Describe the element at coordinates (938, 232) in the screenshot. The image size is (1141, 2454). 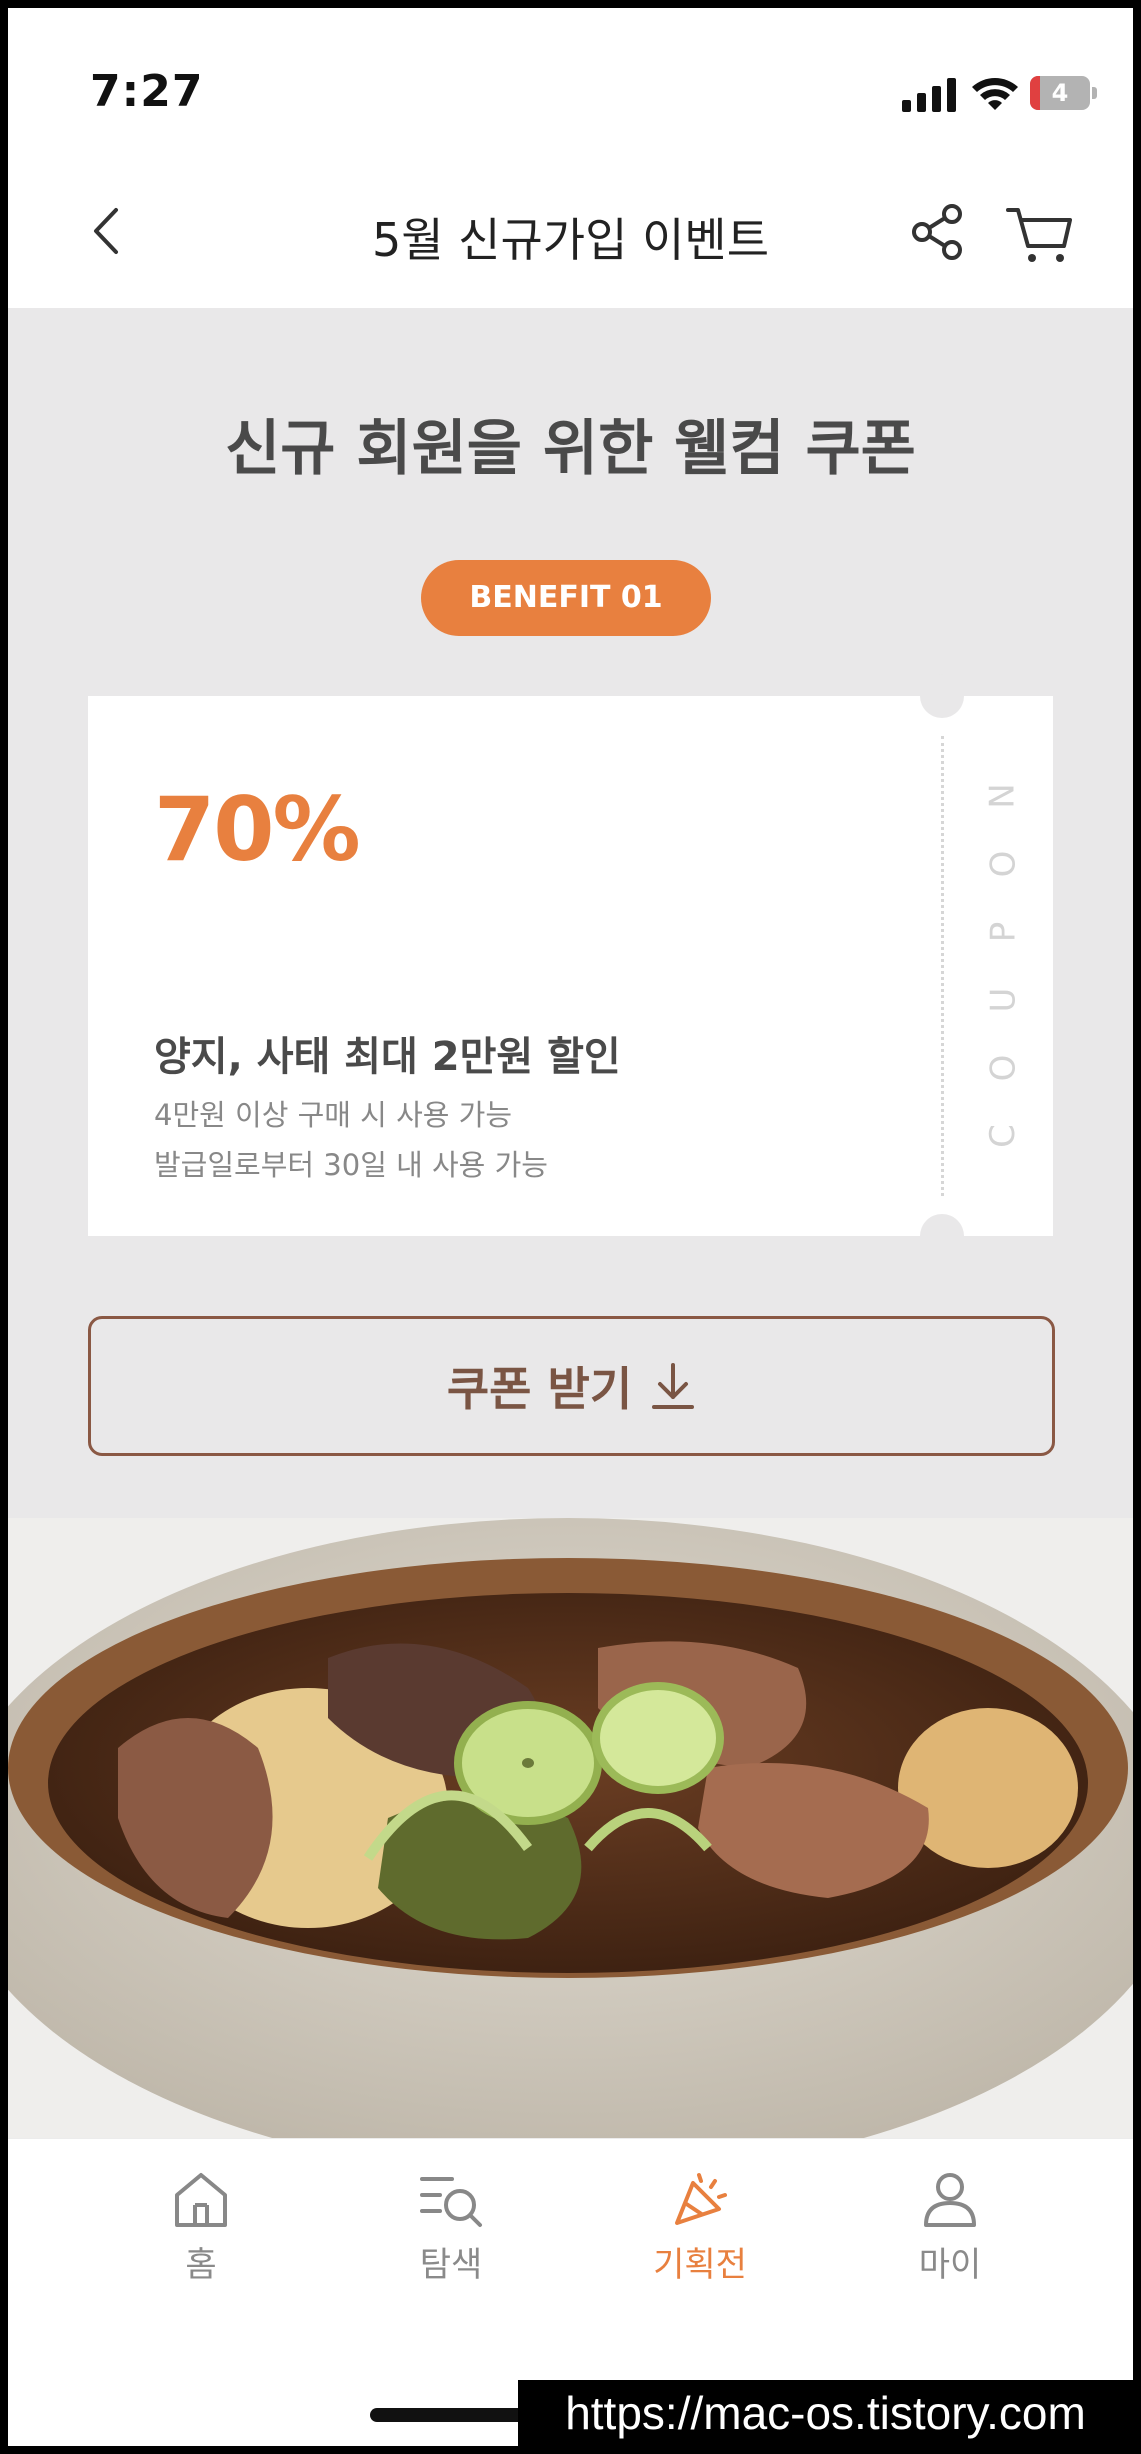
I see `share-icon` at that location.